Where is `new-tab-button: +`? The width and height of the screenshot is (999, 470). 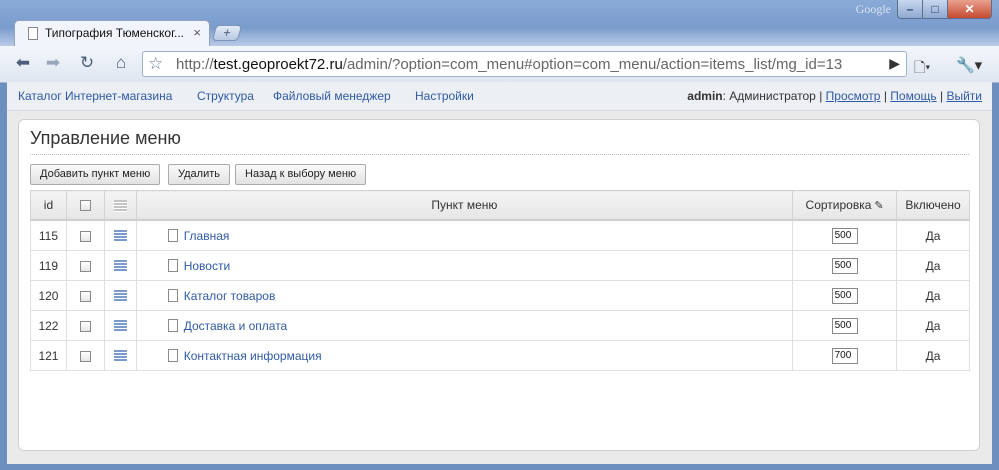 new-tab-button: + is located at coordinates (227, 33).